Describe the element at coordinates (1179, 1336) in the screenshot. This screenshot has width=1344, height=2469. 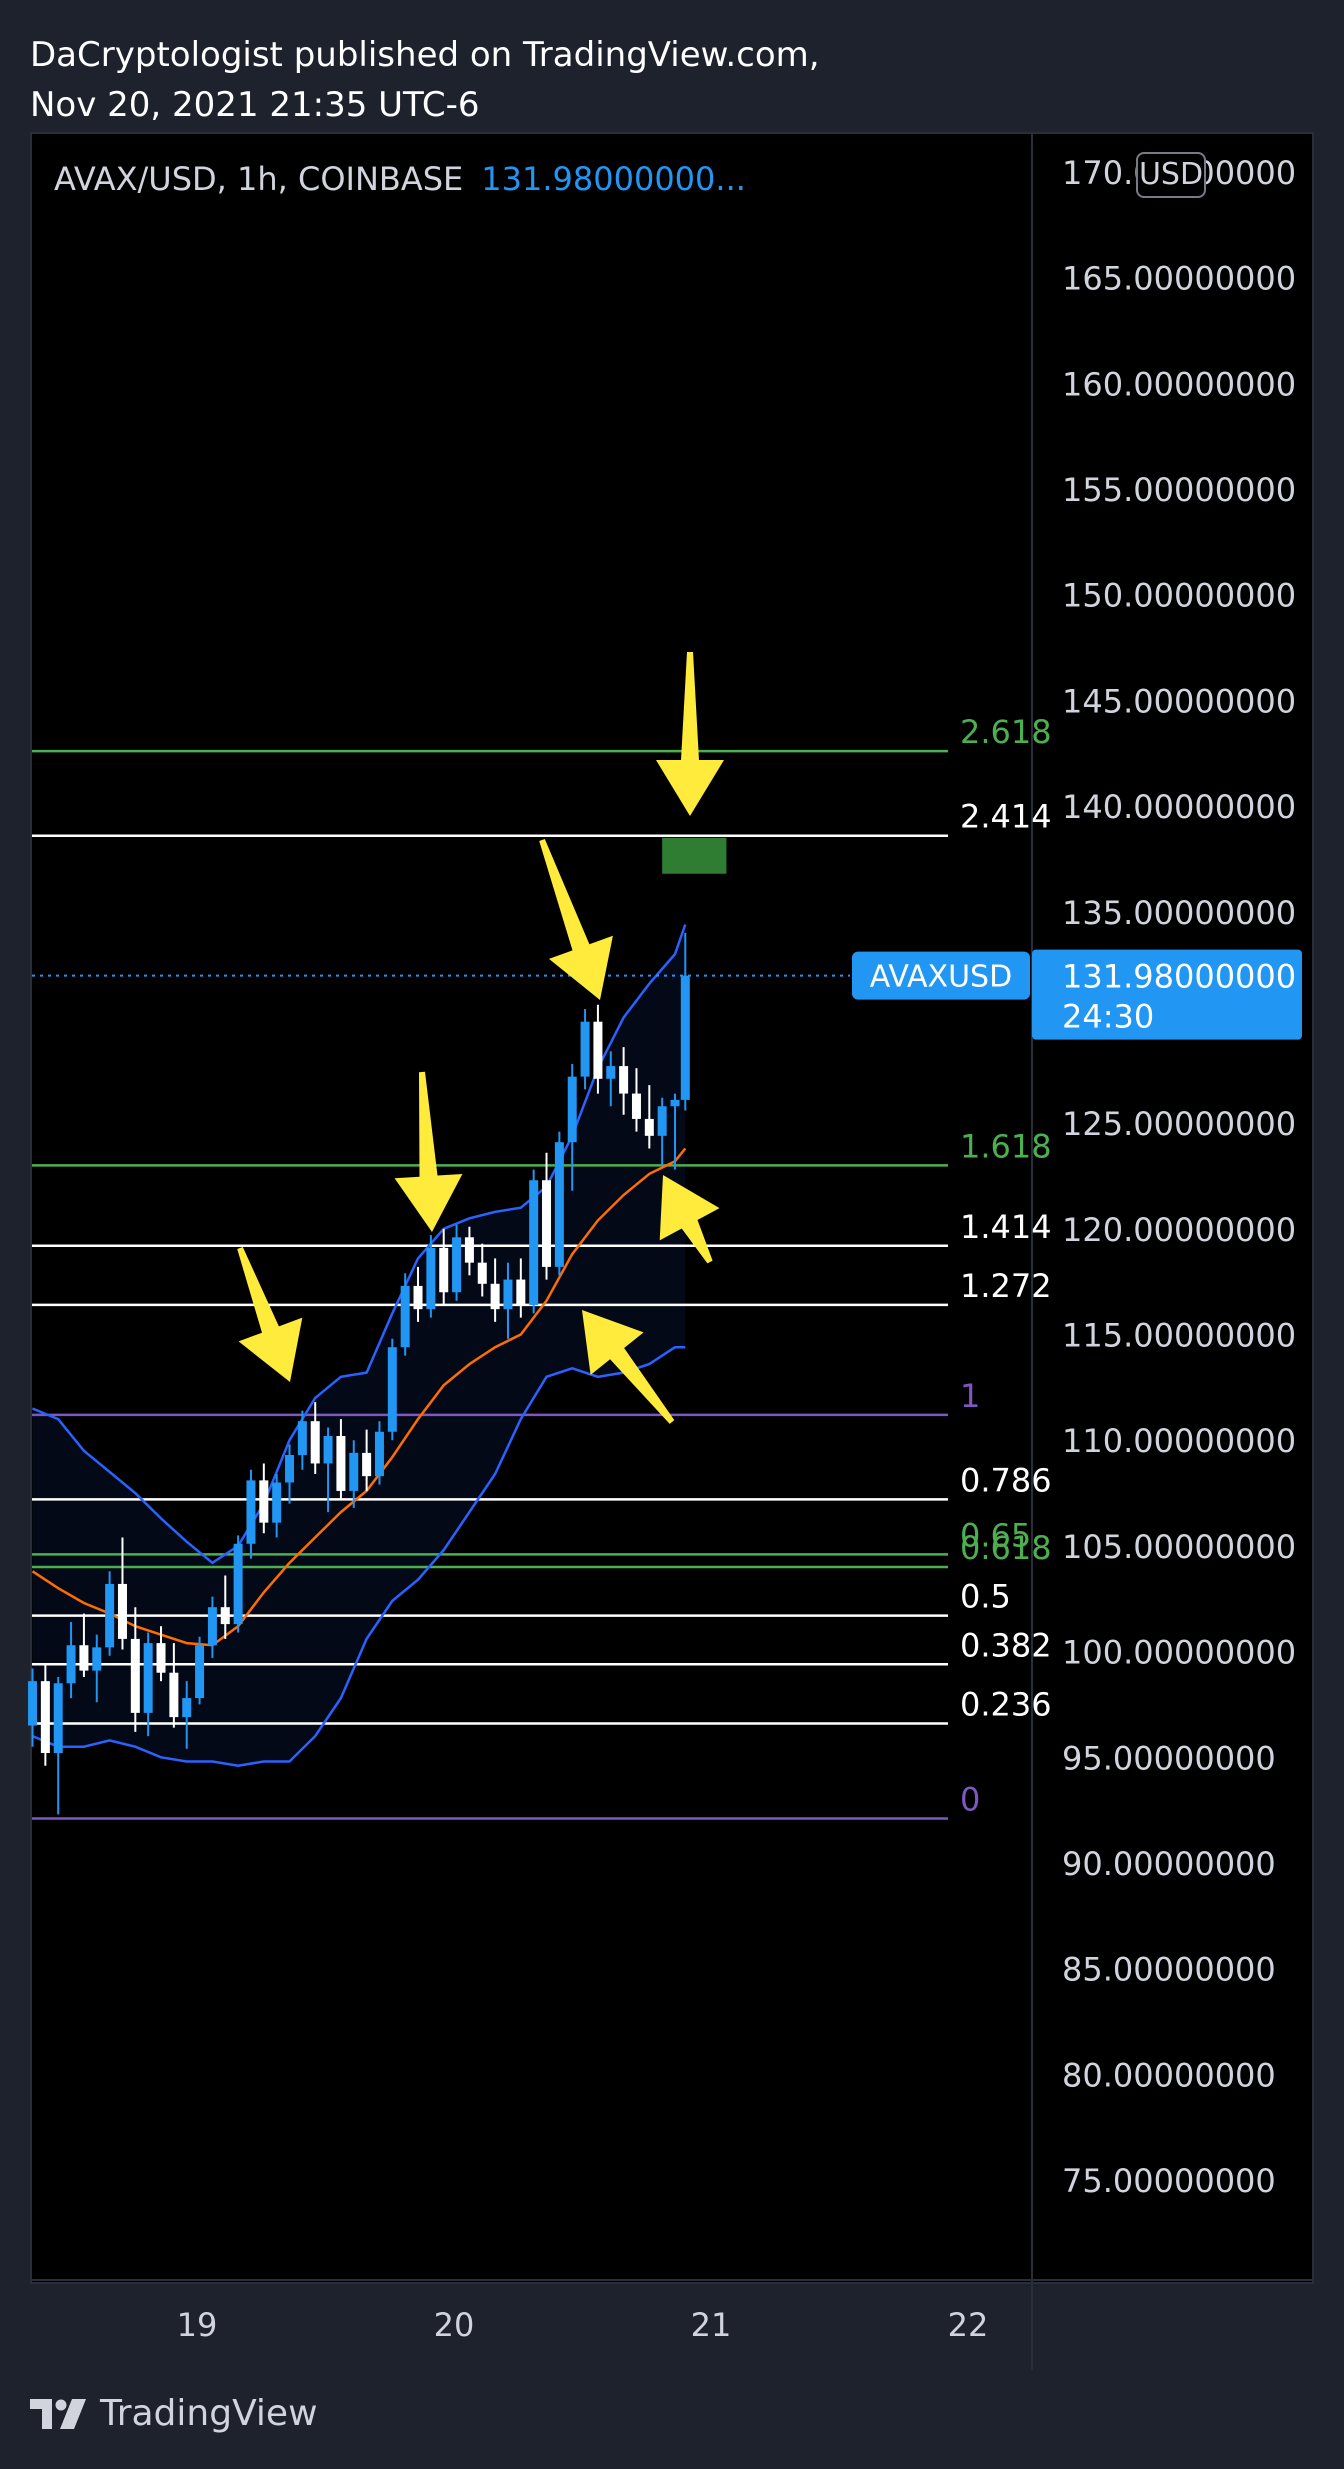
I see `price-tick-label: 115.00000000` at that location.